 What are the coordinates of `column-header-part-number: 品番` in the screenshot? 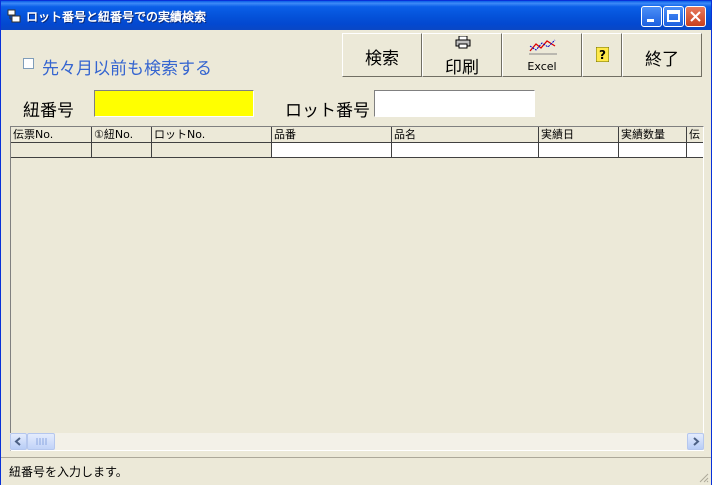 It's located at (332, 135).